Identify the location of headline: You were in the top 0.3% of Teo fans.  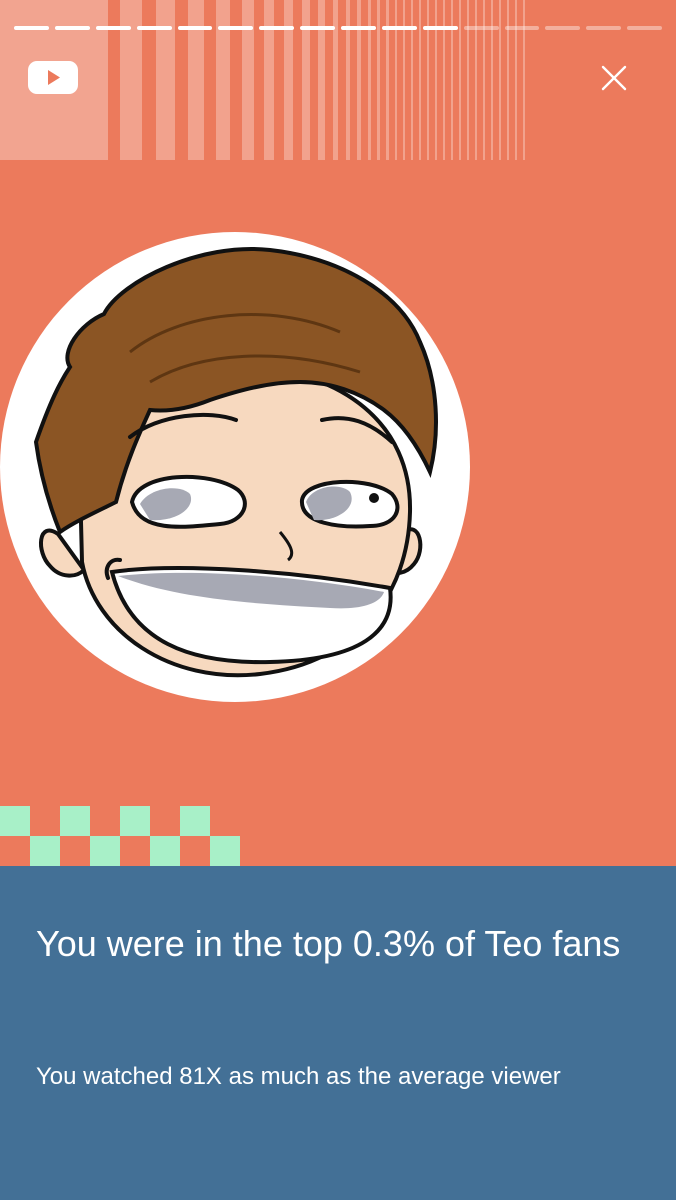
(328, 943).